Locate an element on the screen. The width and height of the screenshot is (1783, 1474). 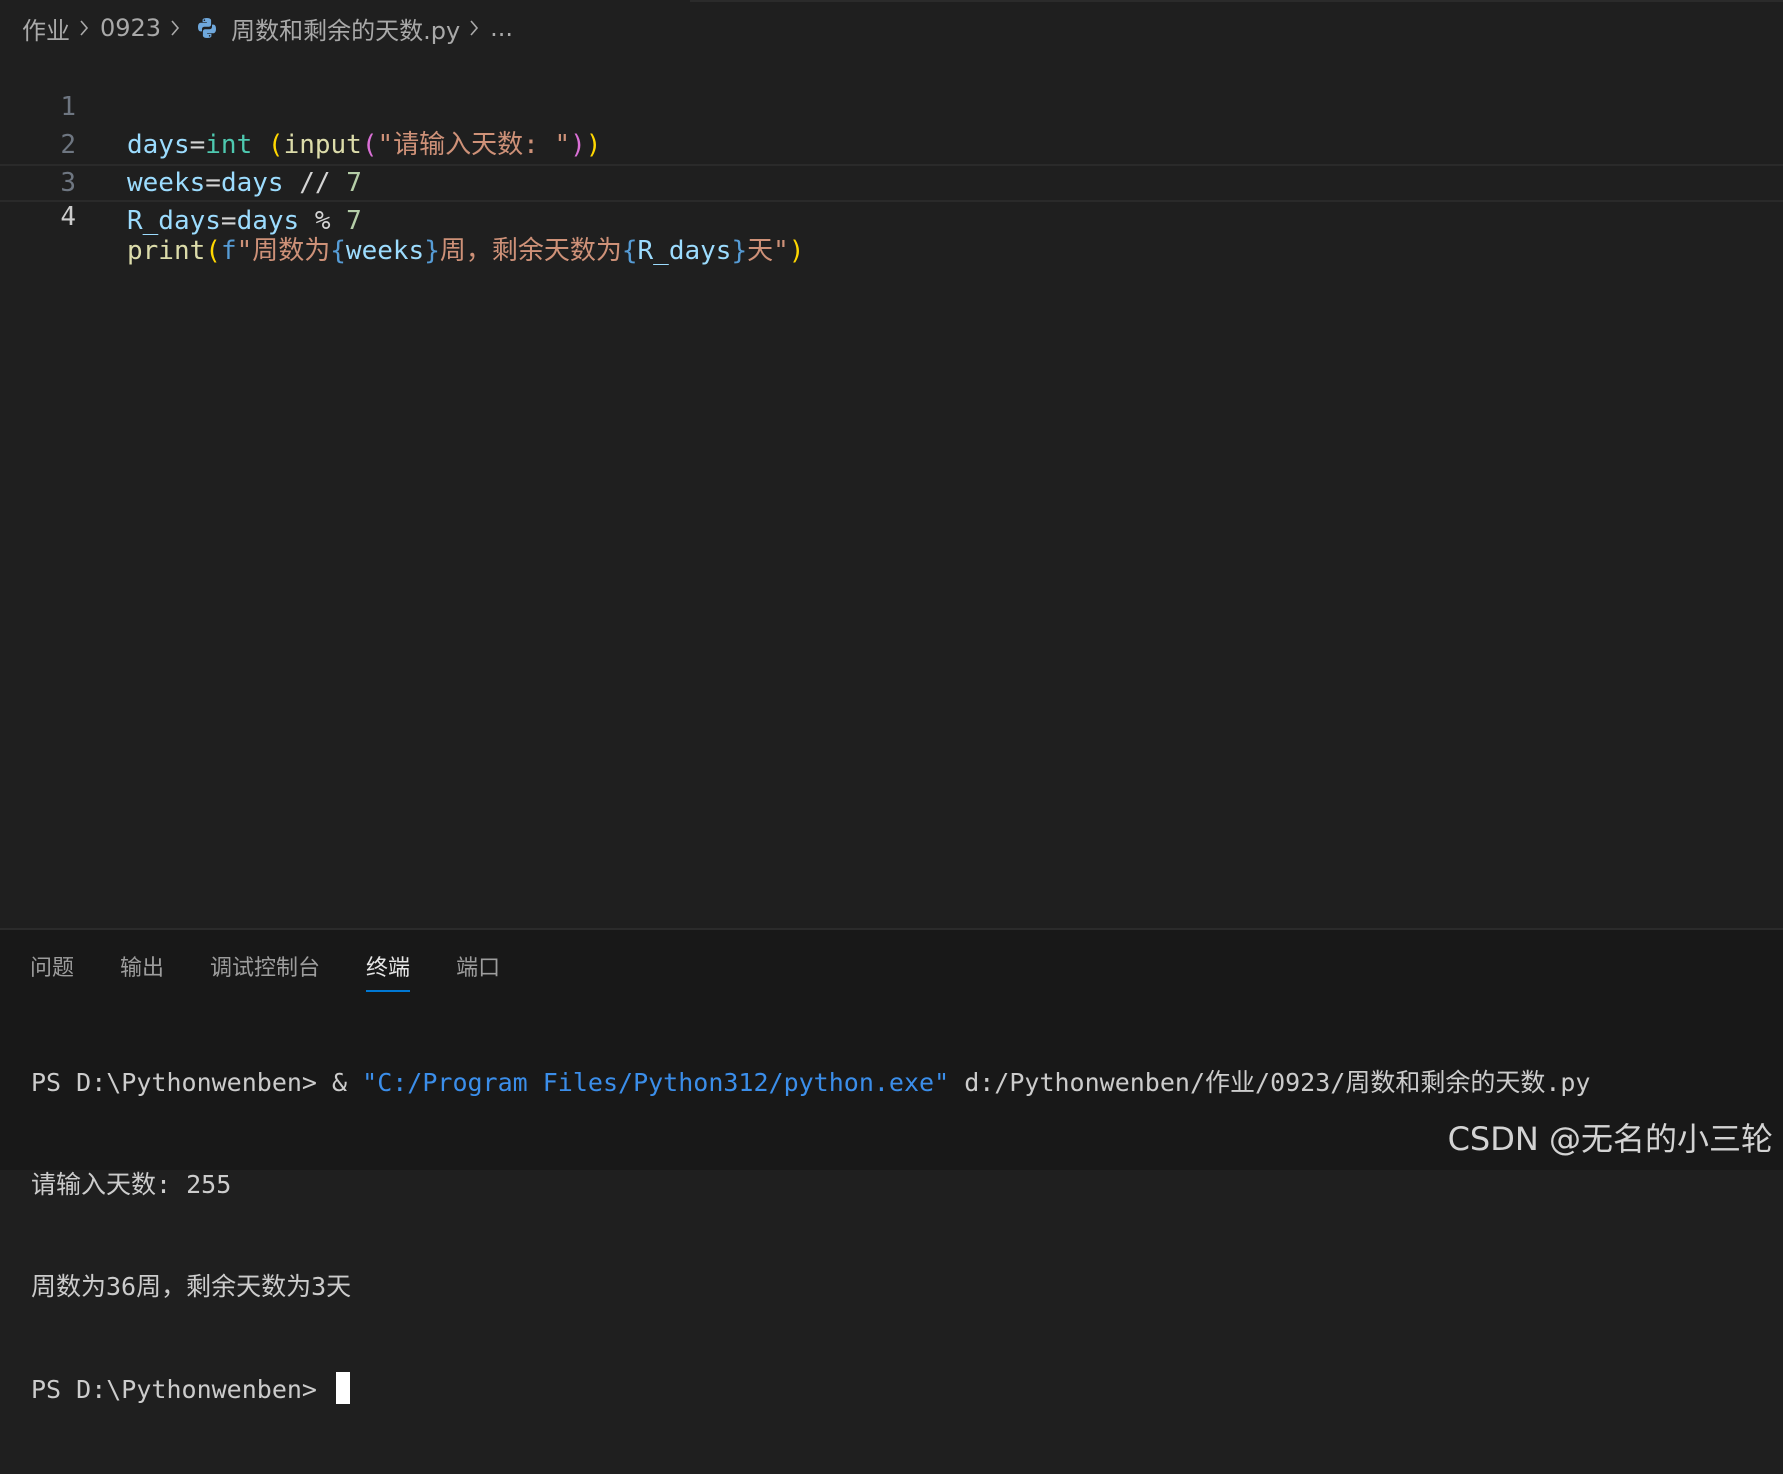
panel-tabs: 问题 输出 调试控制台 终端 端口 is located at coordinates (288, 971).